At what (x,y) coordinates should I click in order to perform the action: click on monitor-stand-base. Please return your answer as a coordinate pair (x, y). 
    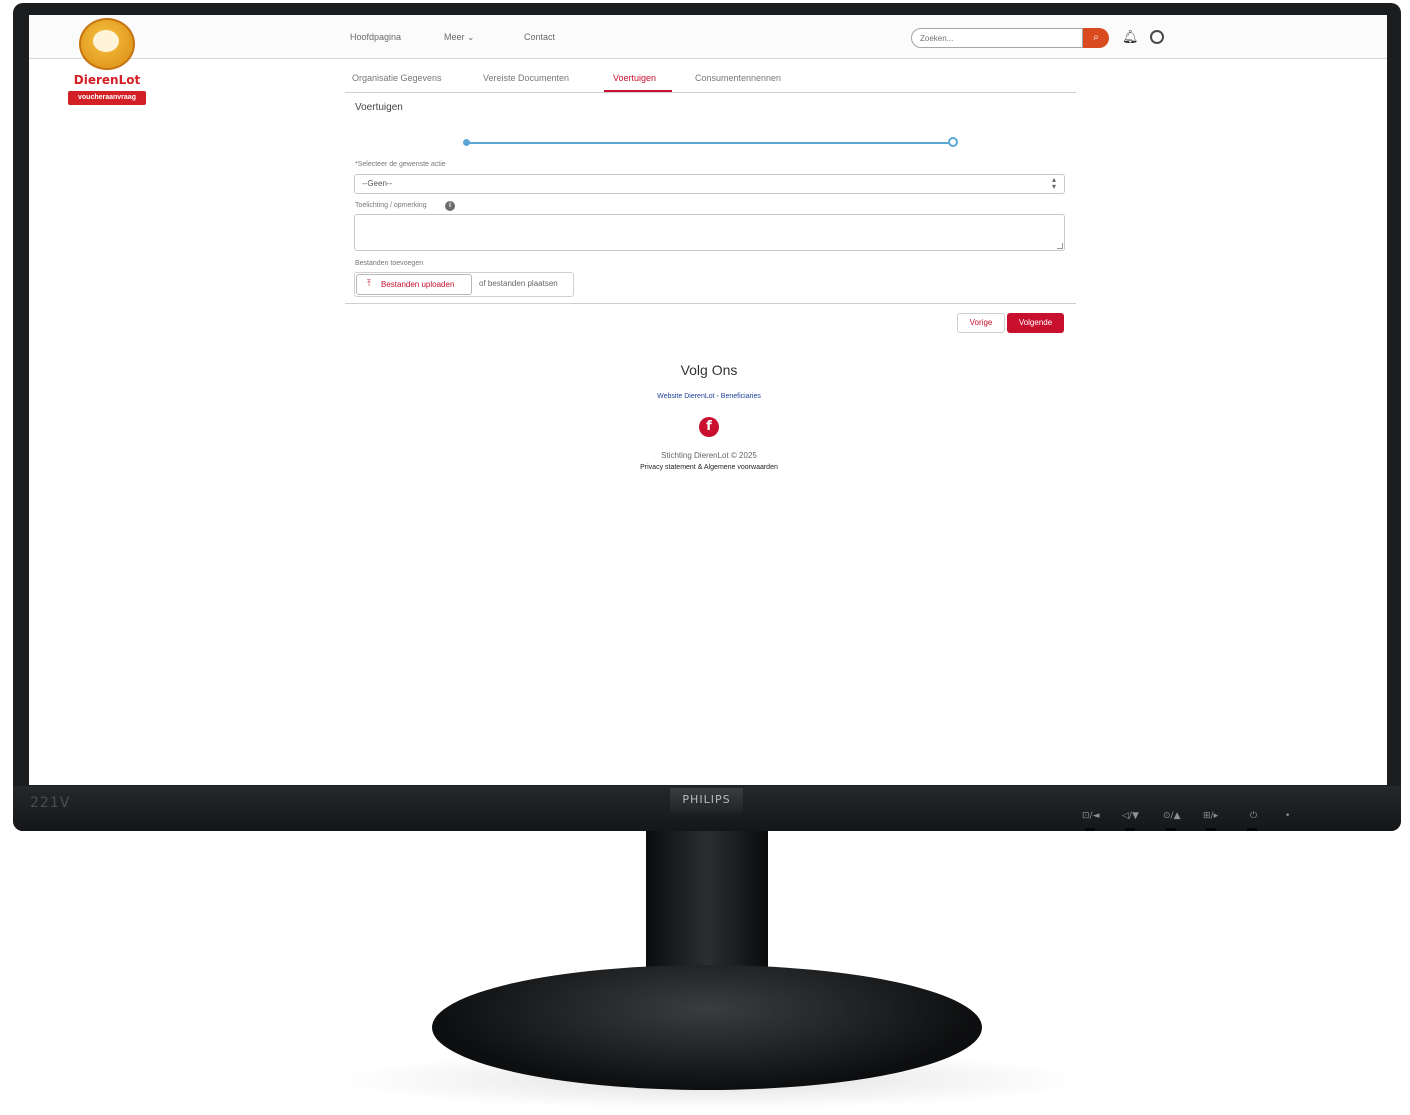
    Looking at the image, I should click on (707, 1027).